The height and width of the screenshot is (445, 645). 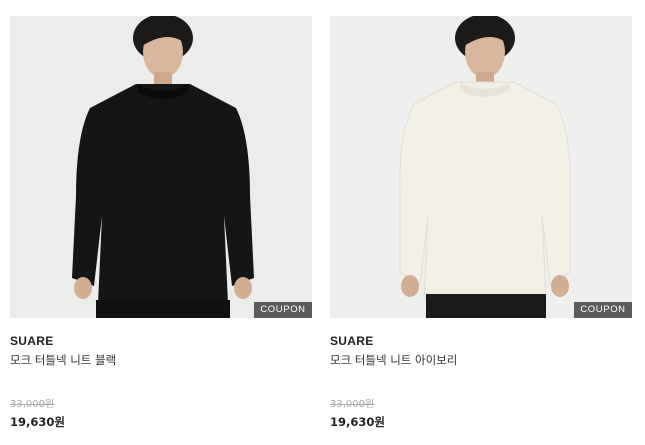 What do you see at coordinates (63, 360) in the screenshot?
I see `product-name: 모크 터틀넥 니트 블랙` at bounding box center [63, 360].